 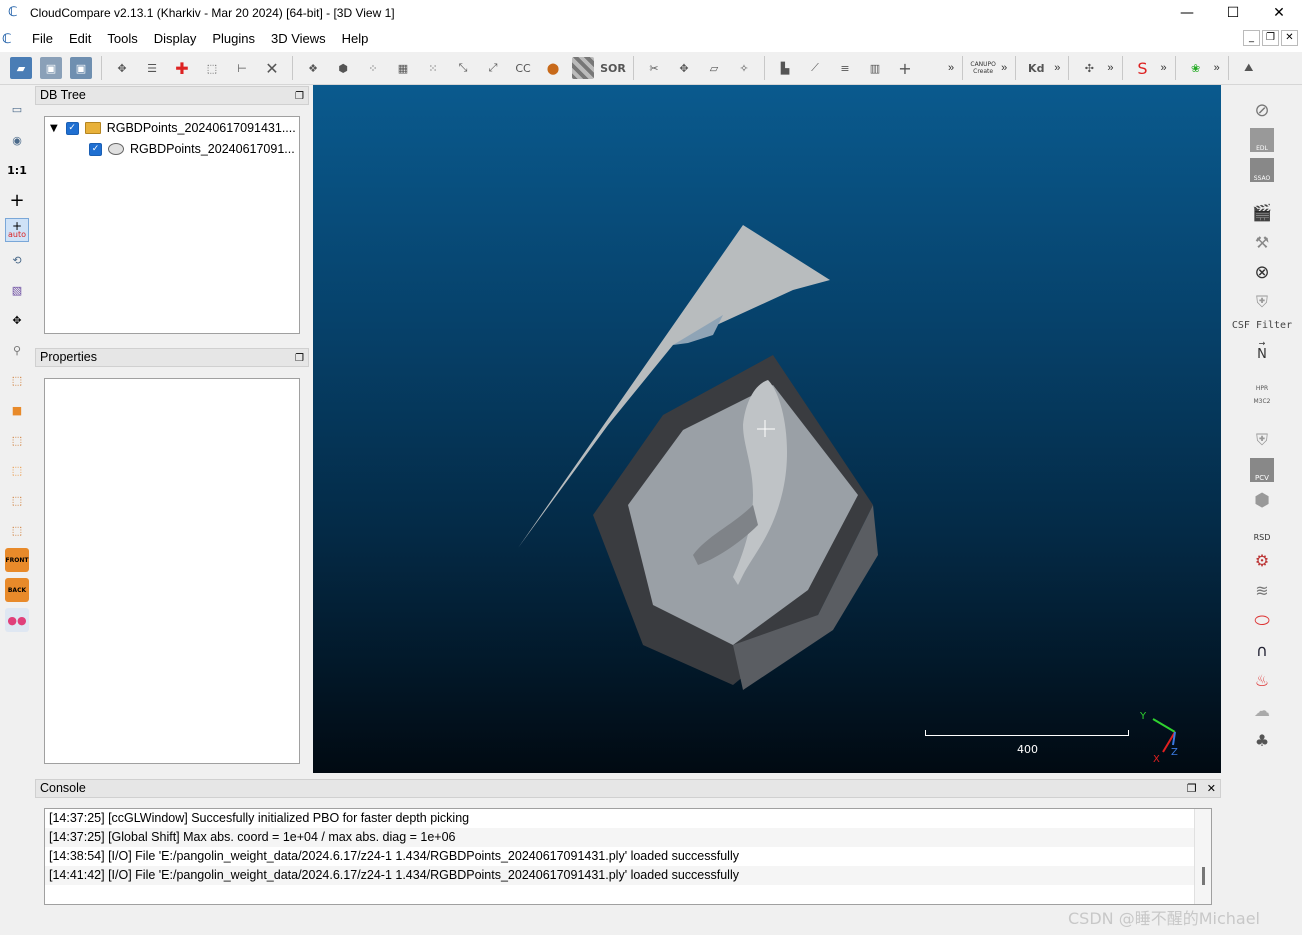 What do you see at coordinates (17, 500) in the screenshot?
I see `view-bottom-icon: ⬚` at bounding box center [17, 500].